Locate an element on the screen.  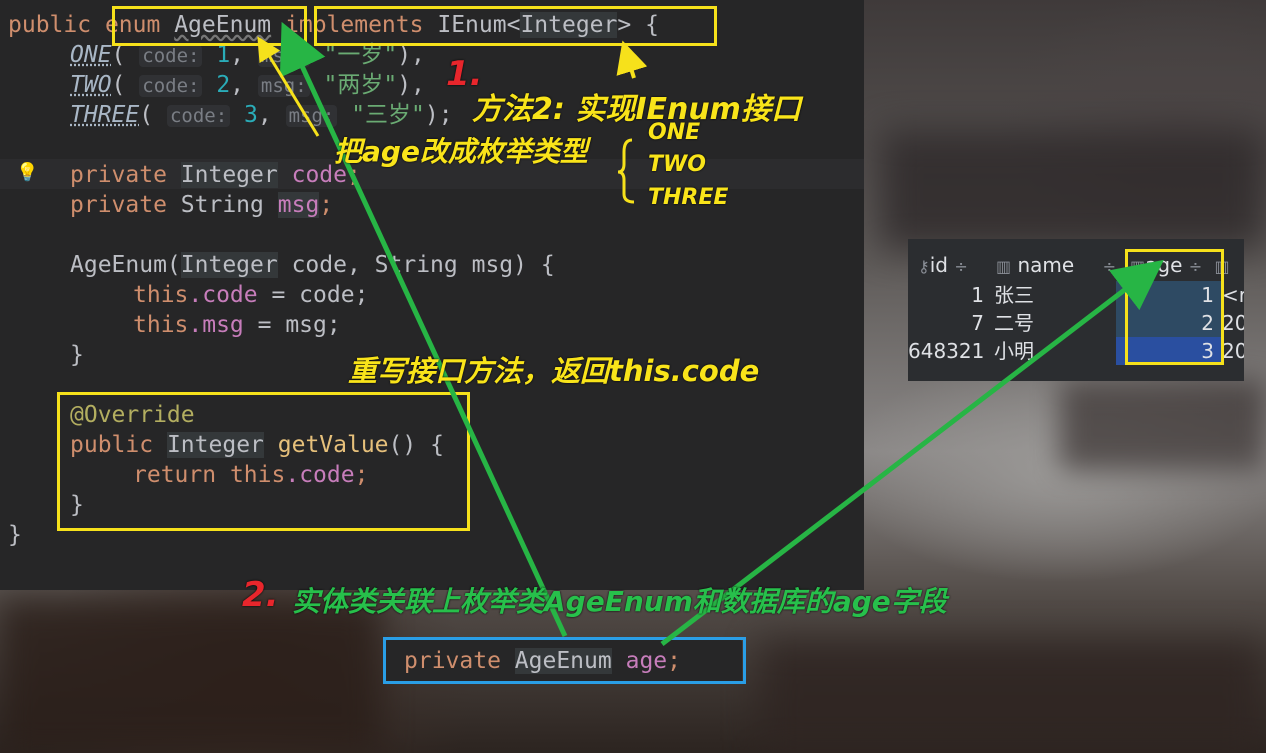
enum-value-two: TWO is located at coordinates (677, 164).